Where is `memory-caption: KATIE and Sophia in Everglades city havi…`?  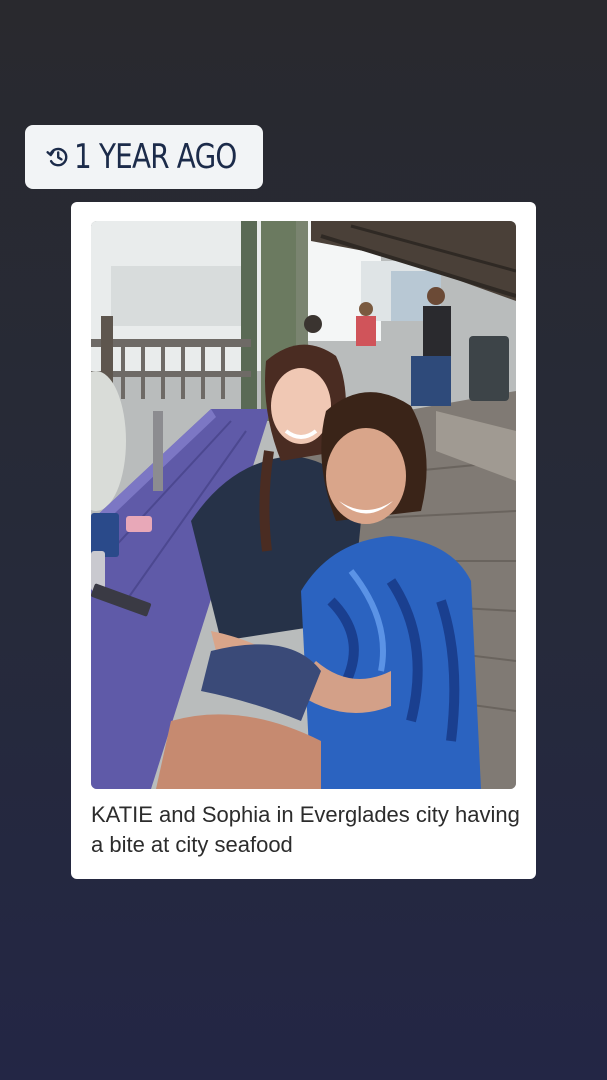
memory-caption: KATIE and Sophia in Everglades city havi… is located at coordinates (305, 829).